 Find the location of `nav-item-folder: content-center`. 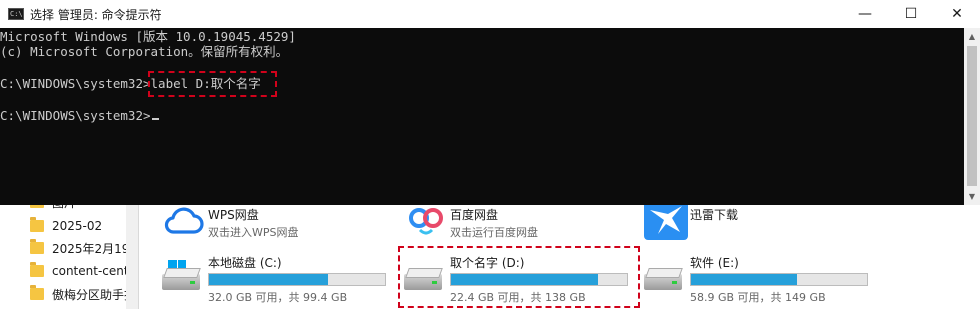

nav-item-folder: content-center is located at coordinates (78, 271).